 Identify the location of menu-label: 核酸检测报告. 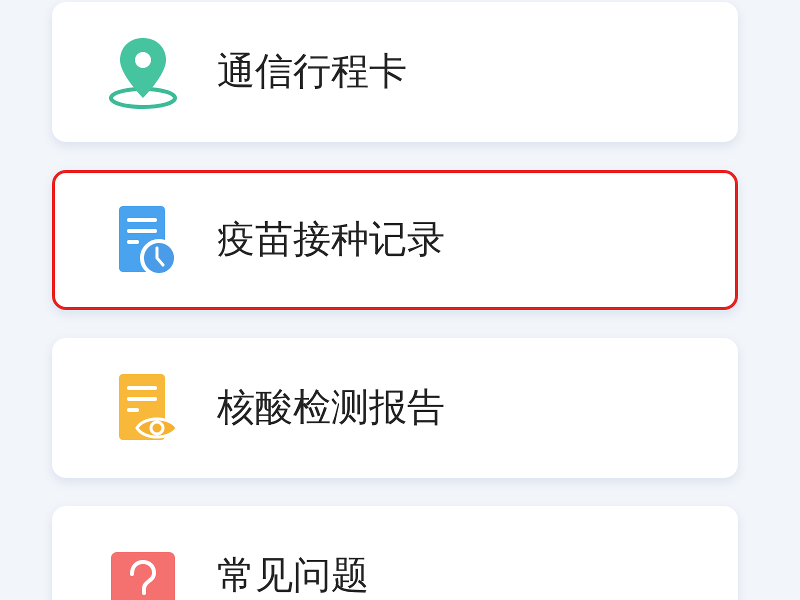
(331, 408).